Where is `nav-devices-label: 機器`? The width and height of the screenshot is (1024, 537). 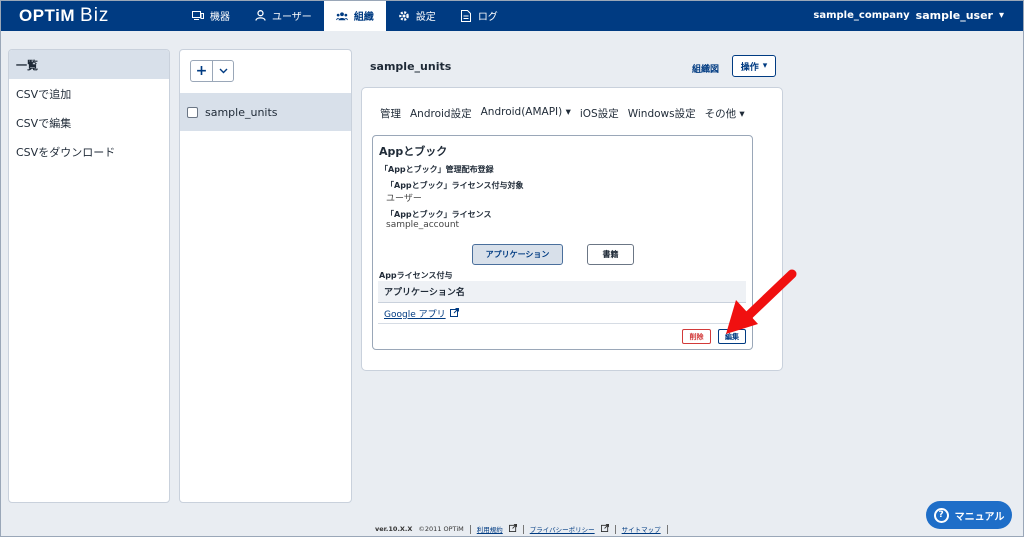 nav-devices-label: 機器 is located at coordinates (220, 17).